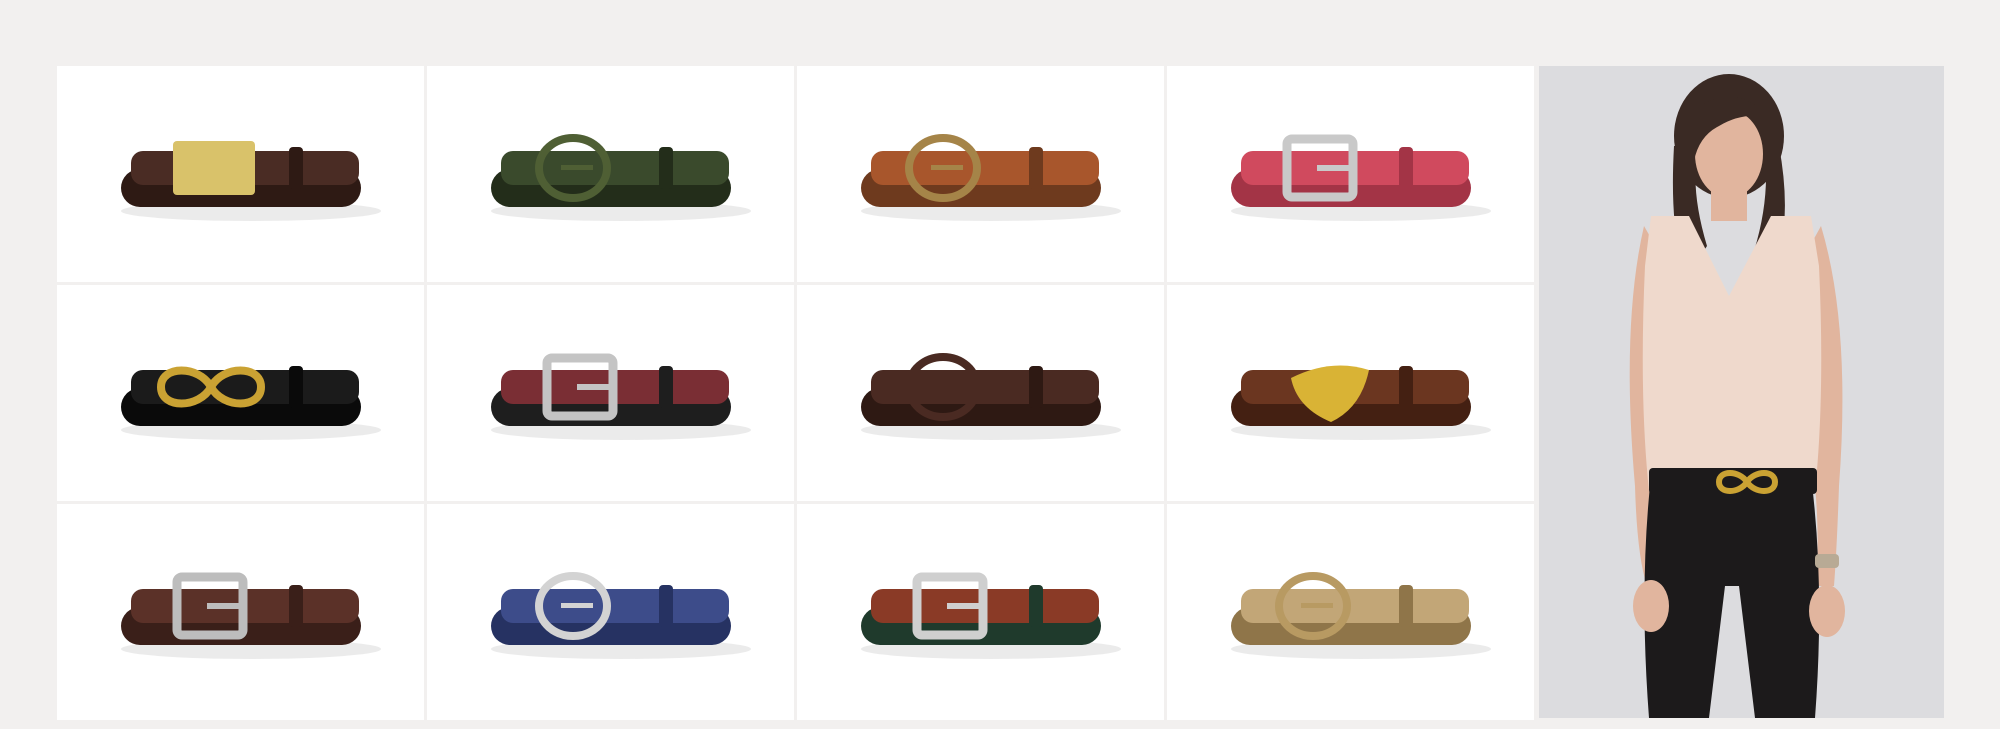 Image resolution: width=2000 pixels, height=729 pixels. Describe the element at coordinates (250, 615) in the screenshot. I see `brown-leather-silver-buckle-belt-image` at that location.